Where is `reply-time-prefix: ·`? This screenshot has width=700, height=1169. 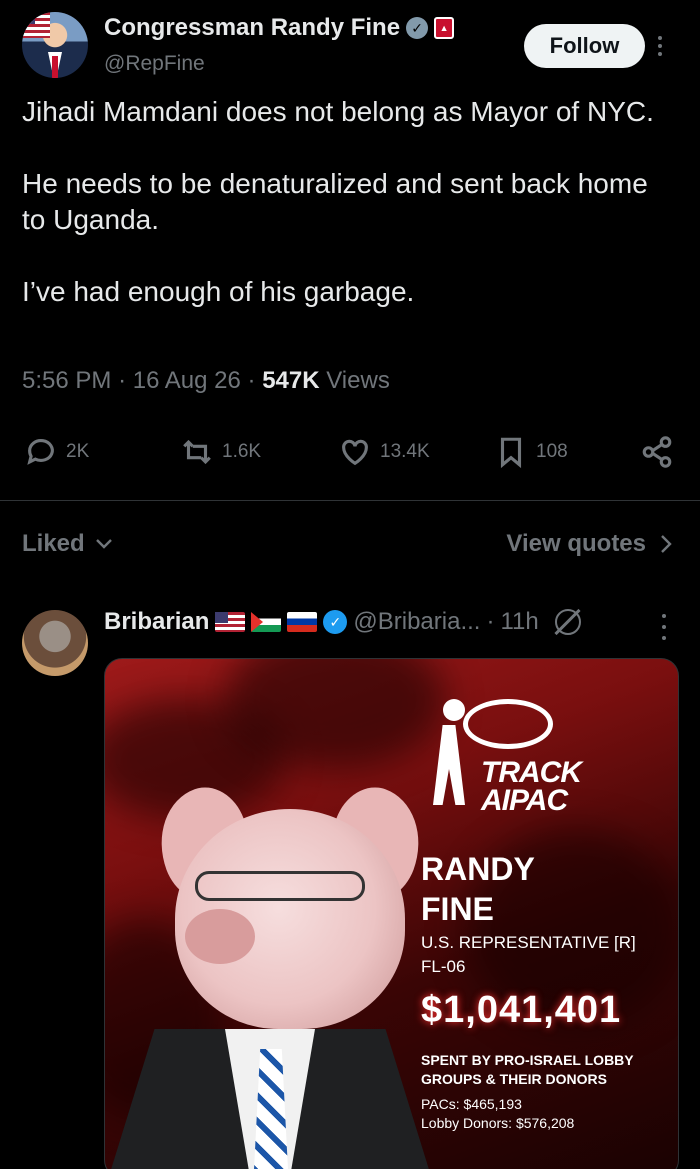
reply-time-prefix: · is located at coordinates (490, 621).